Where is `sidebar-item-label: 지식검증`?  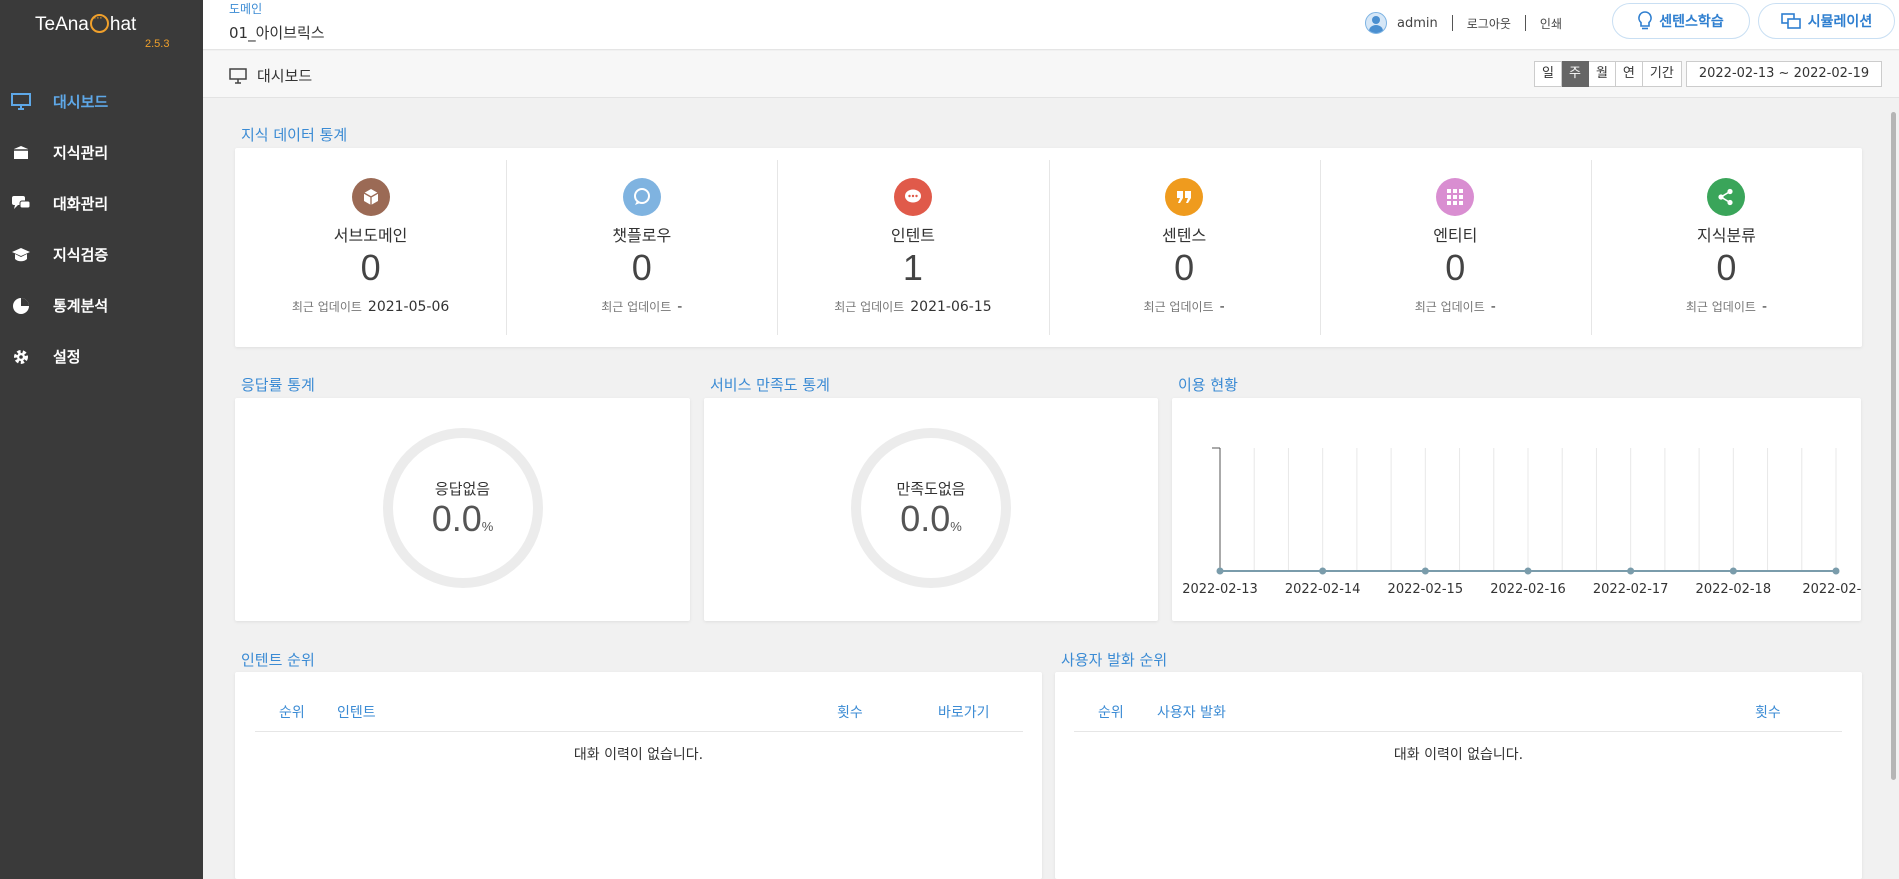
sidebar-item-label: 지식검증 is located at coordinates (81, 255).